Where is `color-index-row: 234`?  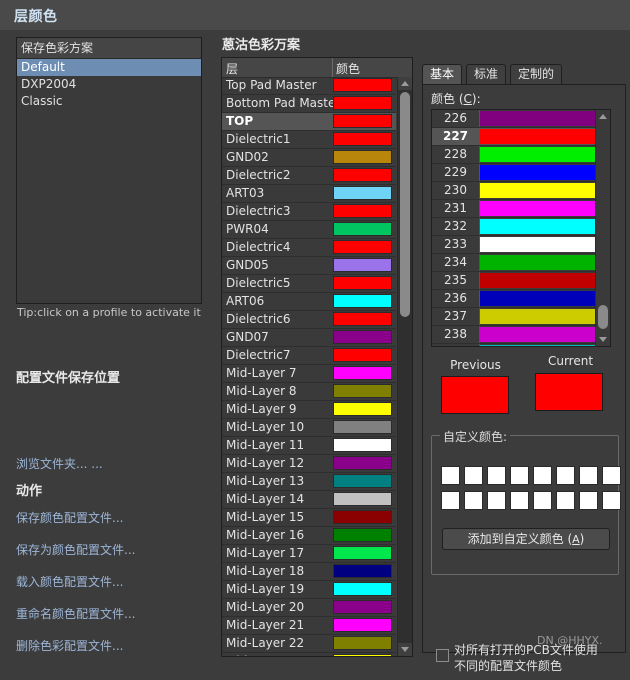 color-index-row: 234 is located at coordinates (515, 263).